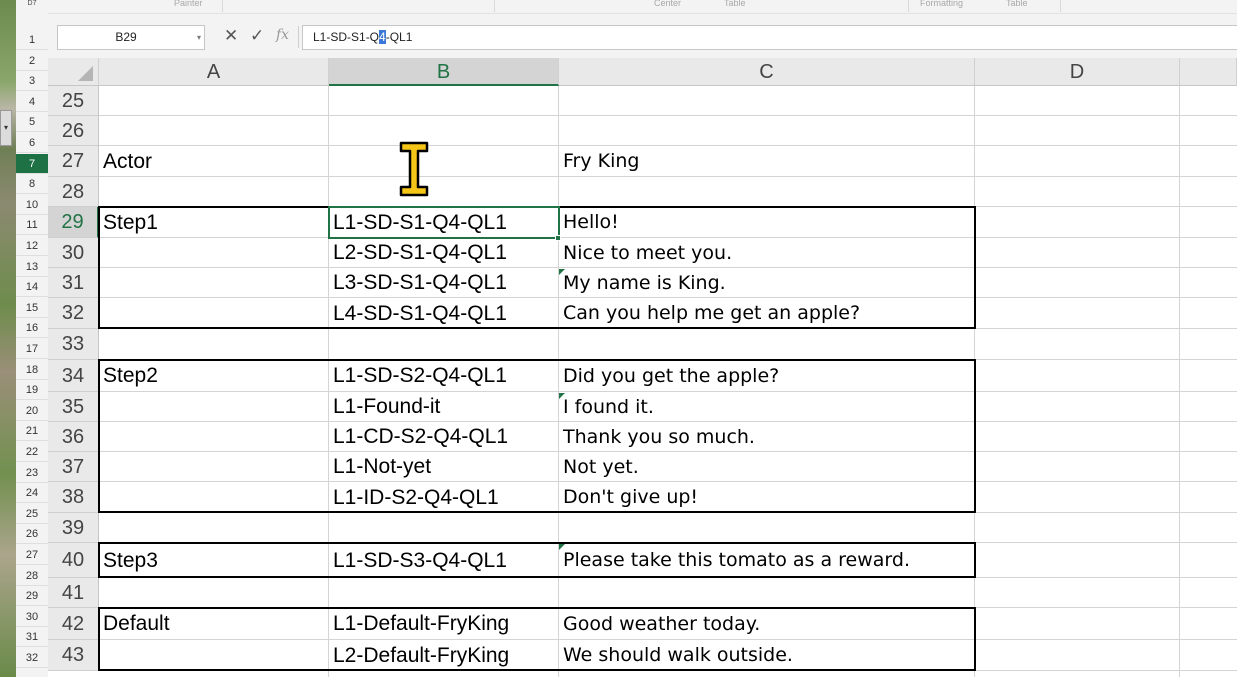  I want to click on row-header: 30, so click(73, 253).